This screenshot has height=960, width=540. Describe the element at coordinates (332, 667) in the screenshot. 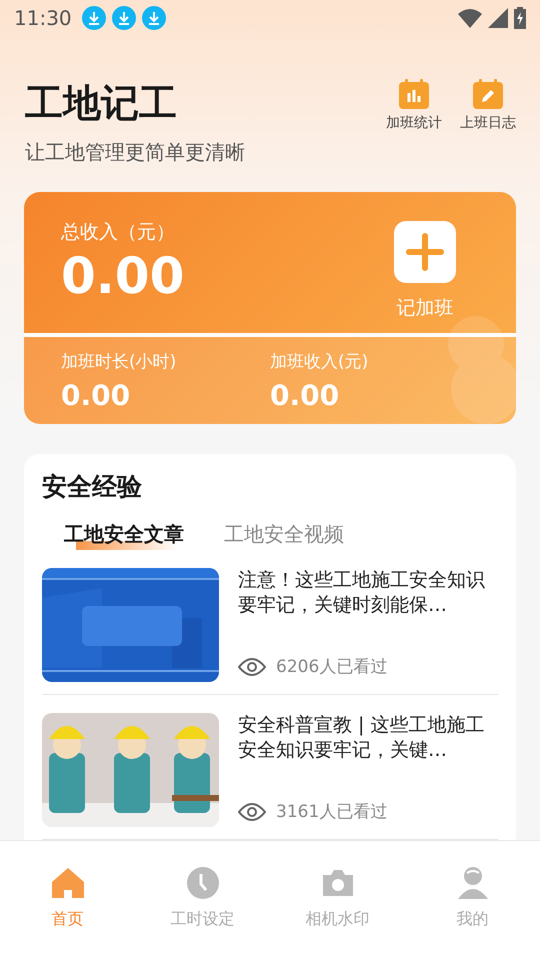

I see `view-count: 6206人已看过` at that location.